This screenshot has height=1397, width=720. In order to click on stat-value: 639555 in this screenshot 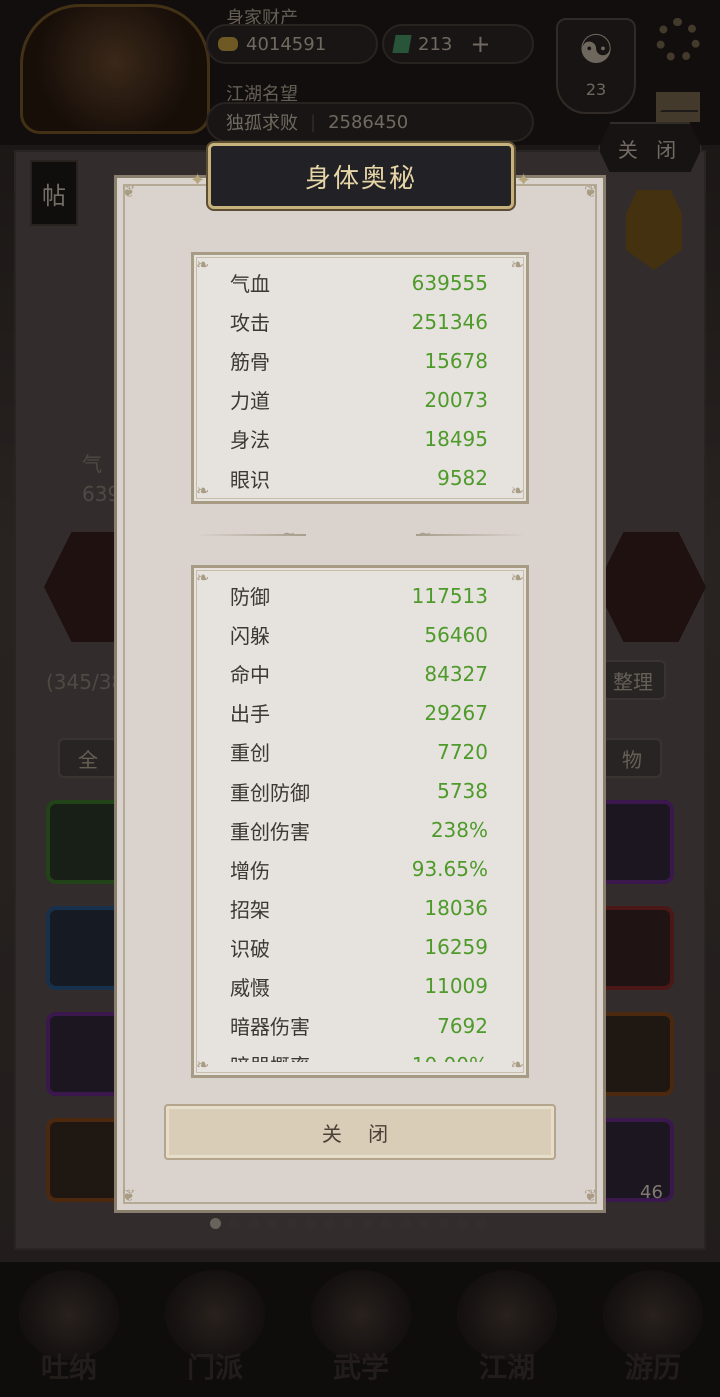, I will do `click(449, 282)`.